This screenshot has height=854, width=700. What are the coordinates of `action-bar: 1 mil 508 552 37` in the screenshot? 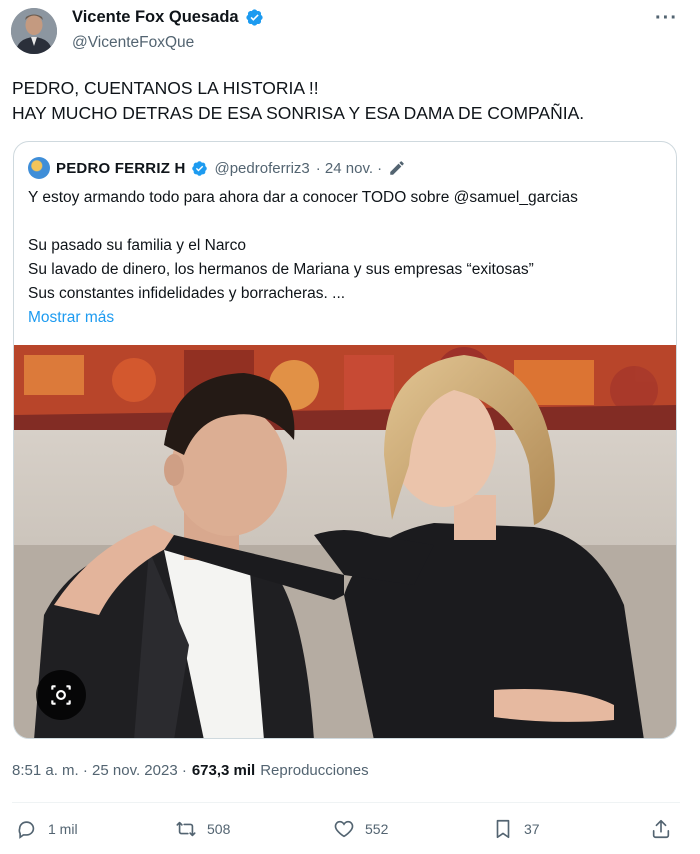 It's located at (350, 830).